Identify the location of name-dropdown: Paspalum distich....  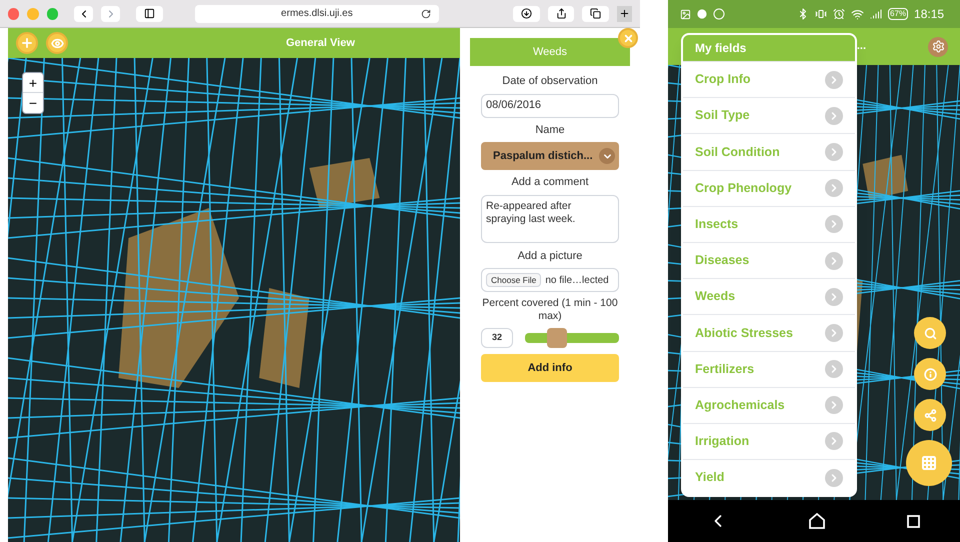
(550, 156).